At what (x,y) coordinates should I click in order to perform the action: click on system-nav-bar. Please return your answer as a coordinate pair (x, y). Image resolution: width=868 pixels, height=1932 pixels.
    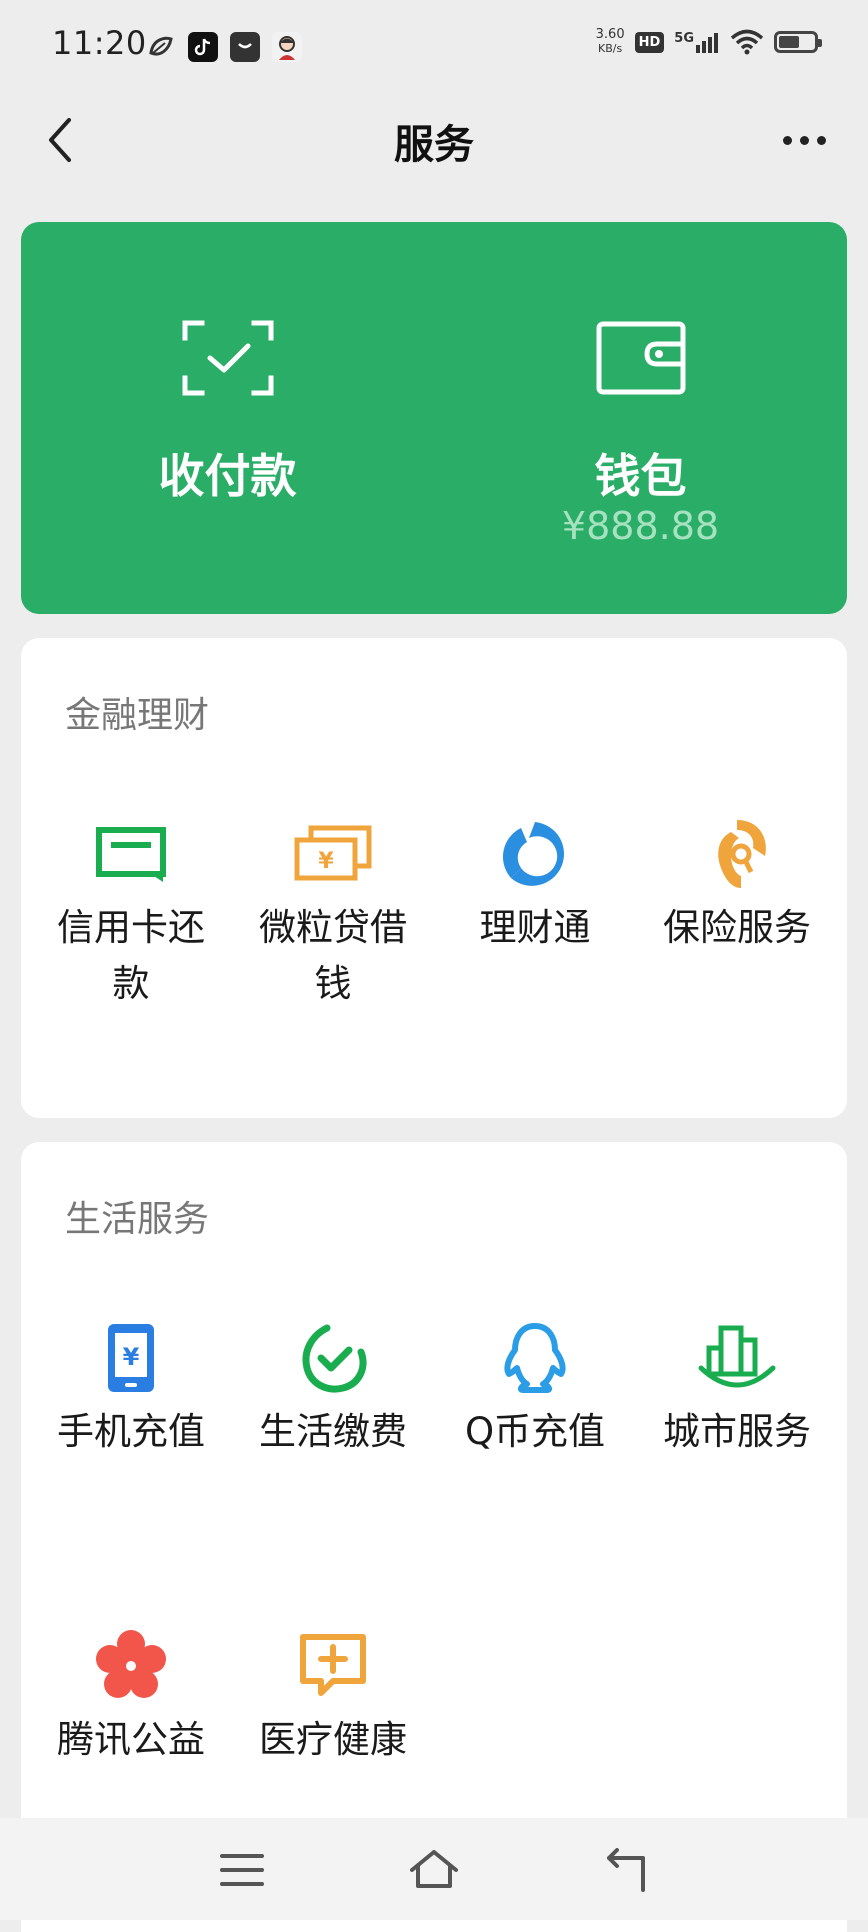
    Looking at the image, I should click on (434, 1869).